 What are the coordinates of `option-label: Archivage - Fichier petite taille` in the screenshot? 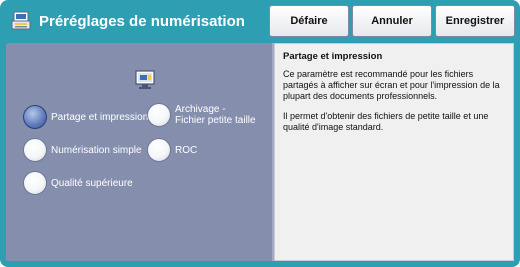 It's located at (215, 115).